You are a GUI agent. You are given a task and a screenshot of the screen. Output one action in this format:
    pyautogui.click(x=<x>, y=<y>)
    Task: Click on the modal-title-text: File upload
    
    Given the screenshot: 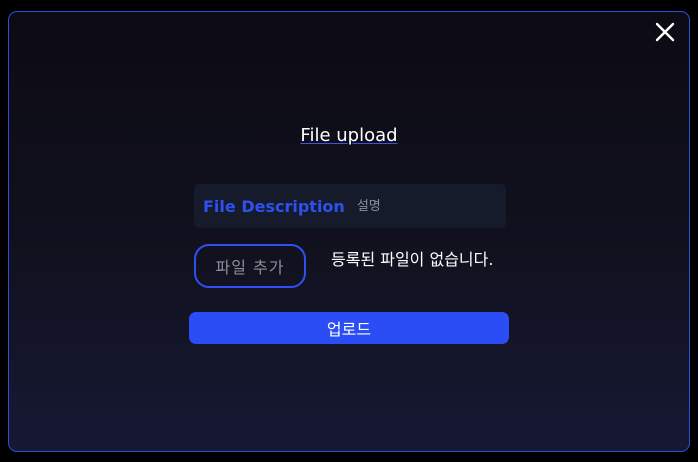 What is the action you would take?
    pyautogui.click(x=349, y=135)
    